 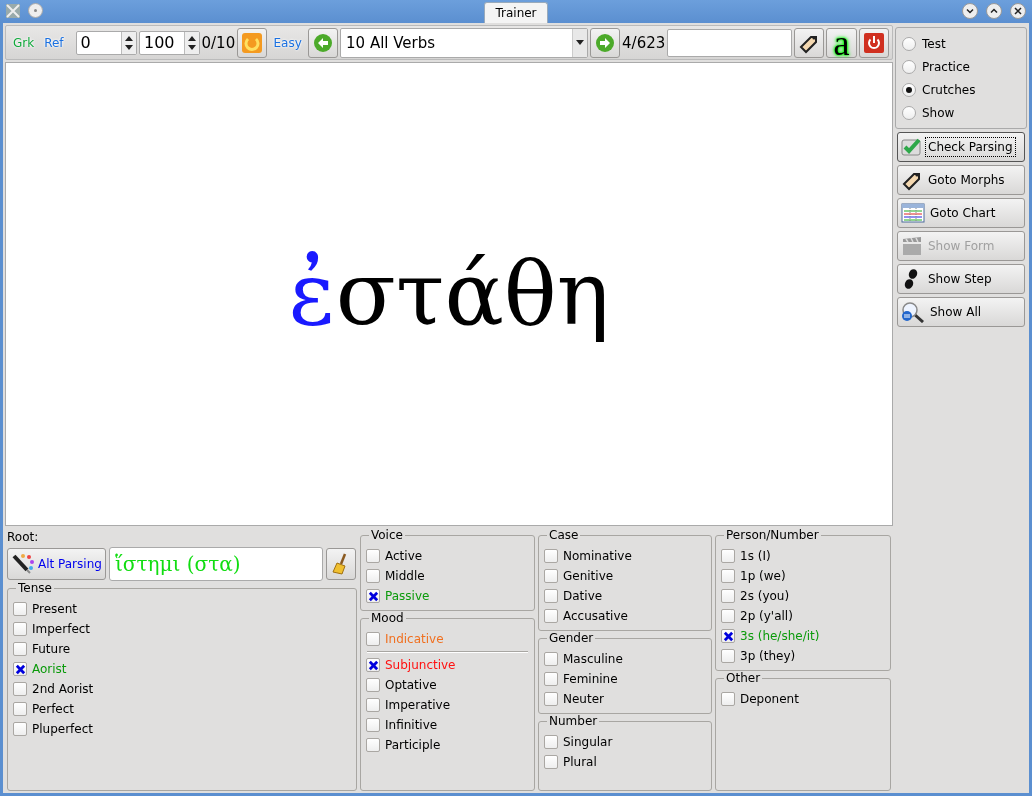 I want to click on radio-label: Crutches, so click(x=949, y=89).